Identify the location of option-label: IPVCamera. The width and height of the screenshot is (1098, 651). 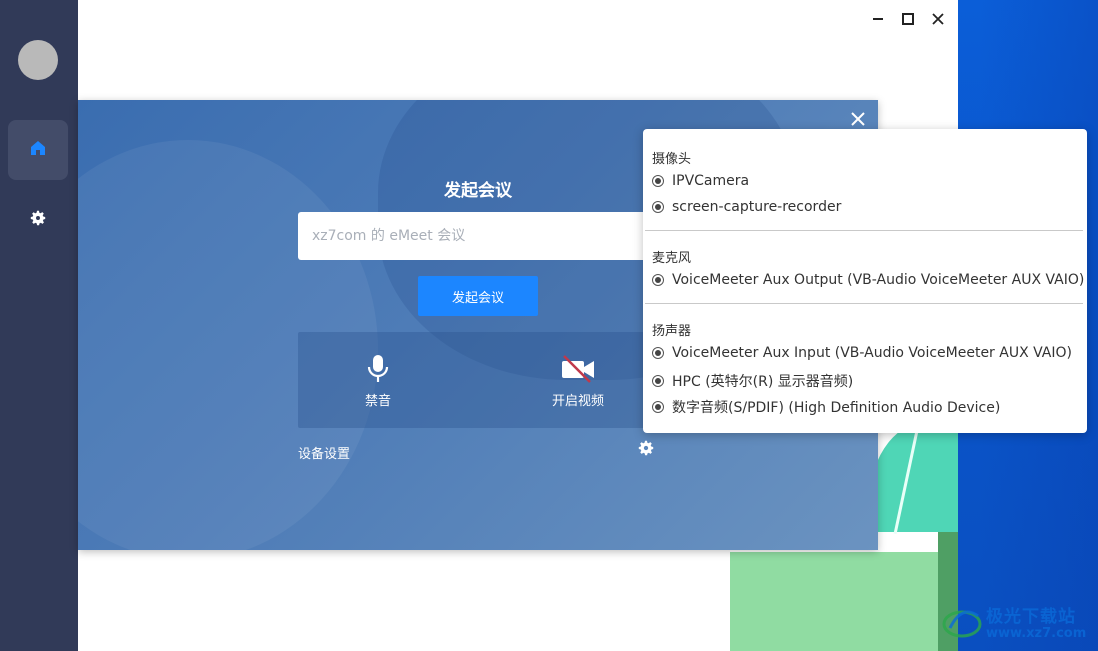
(711, 181).